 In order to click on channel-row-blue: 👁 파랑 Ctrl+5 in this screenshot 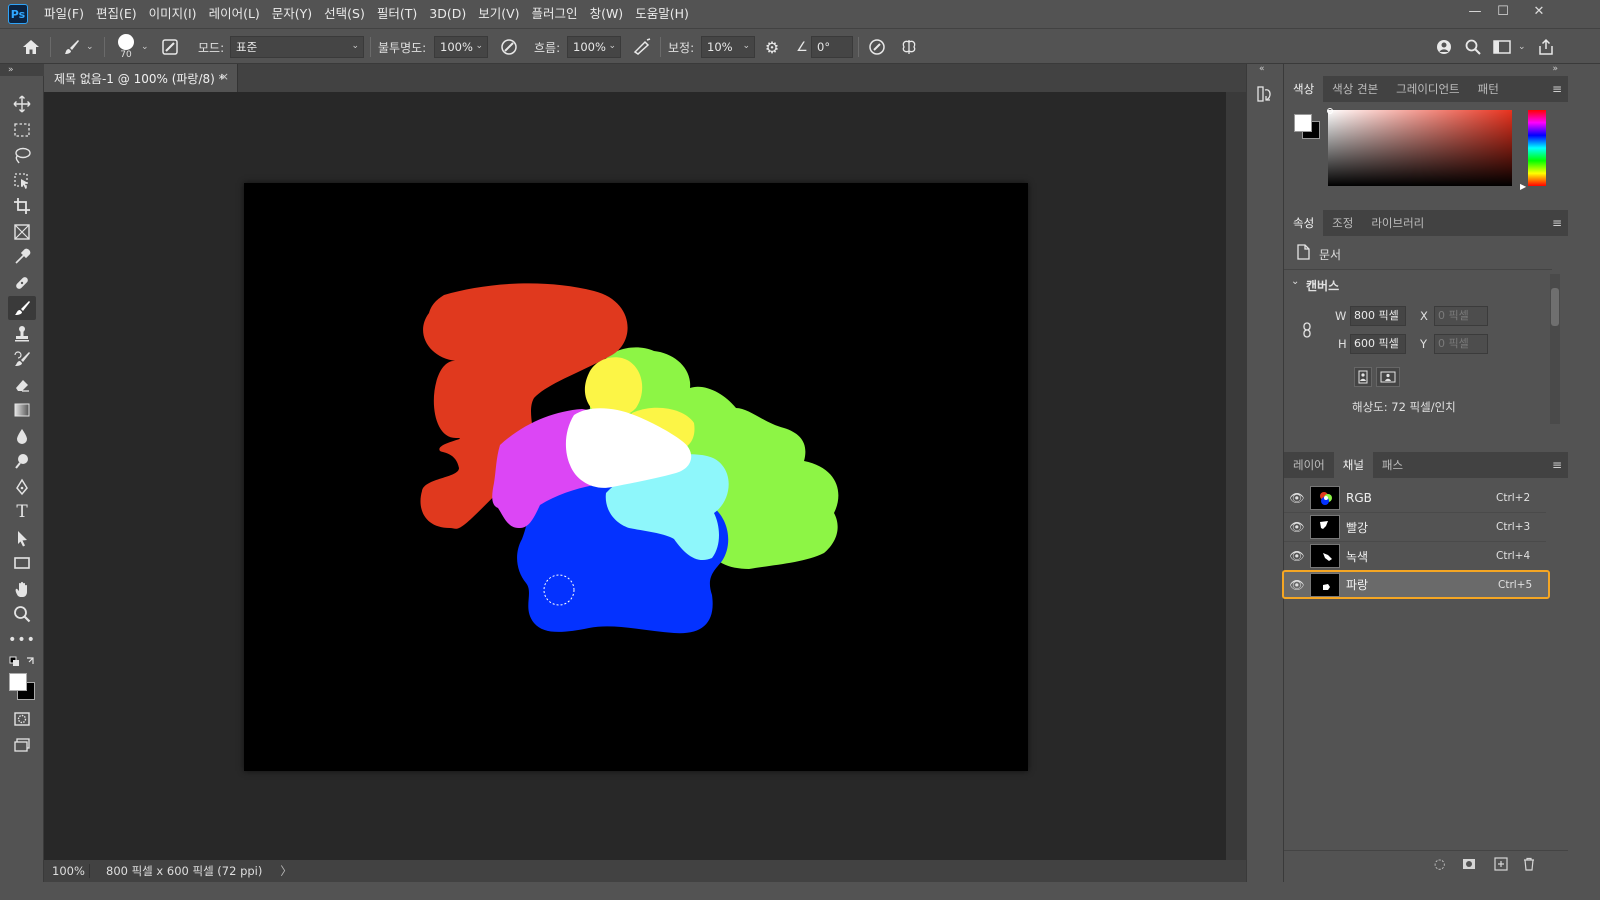, I will do `click(1416, 584)`.